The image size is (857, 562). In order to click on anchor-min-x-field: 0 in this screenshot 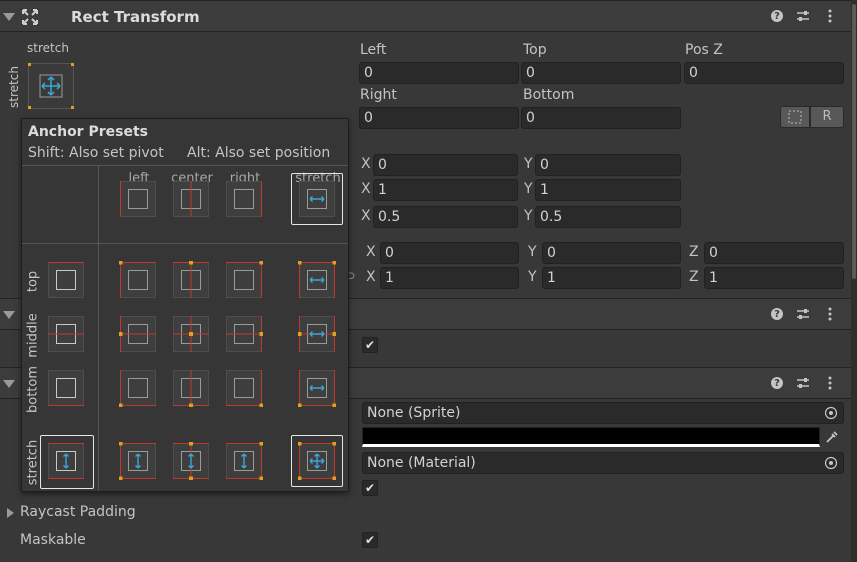, I will do `click(445, 165)`.